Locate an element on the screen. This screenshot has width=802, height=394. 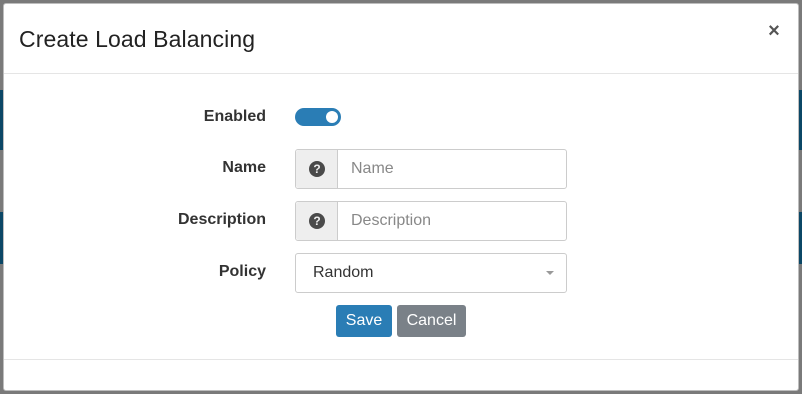
description-input is located at coordinates (452, 221).